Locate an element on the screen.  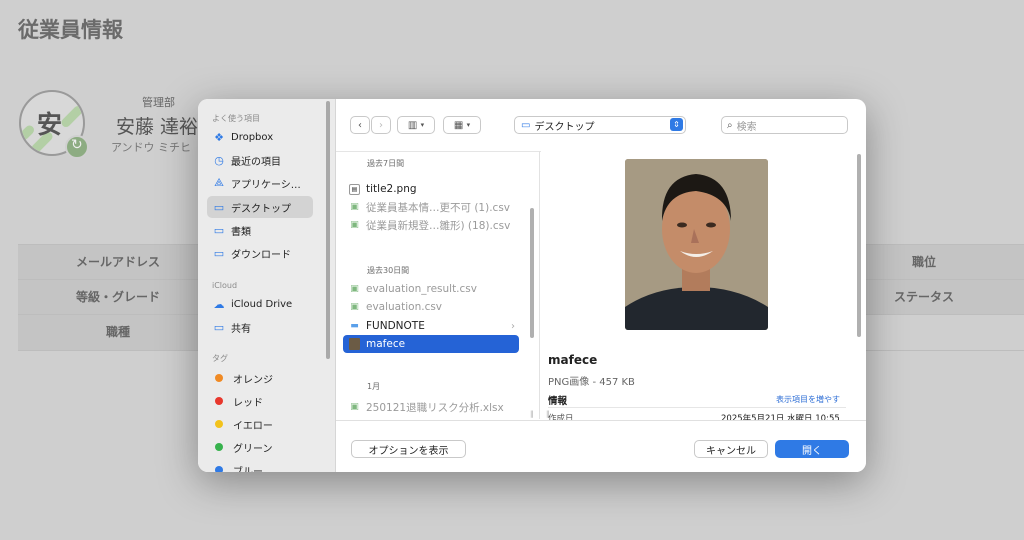
preview-info-heading: 情報 is located at coordinates (558, 401).